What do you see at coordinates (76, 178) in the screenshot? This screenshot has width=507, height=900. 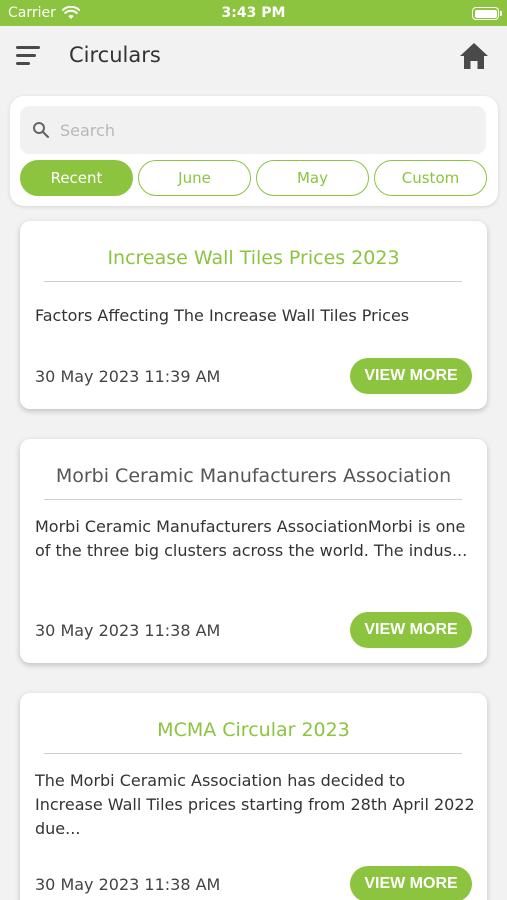 I see `filter-chip-recent: Recent` at bounding box center [76, 178].